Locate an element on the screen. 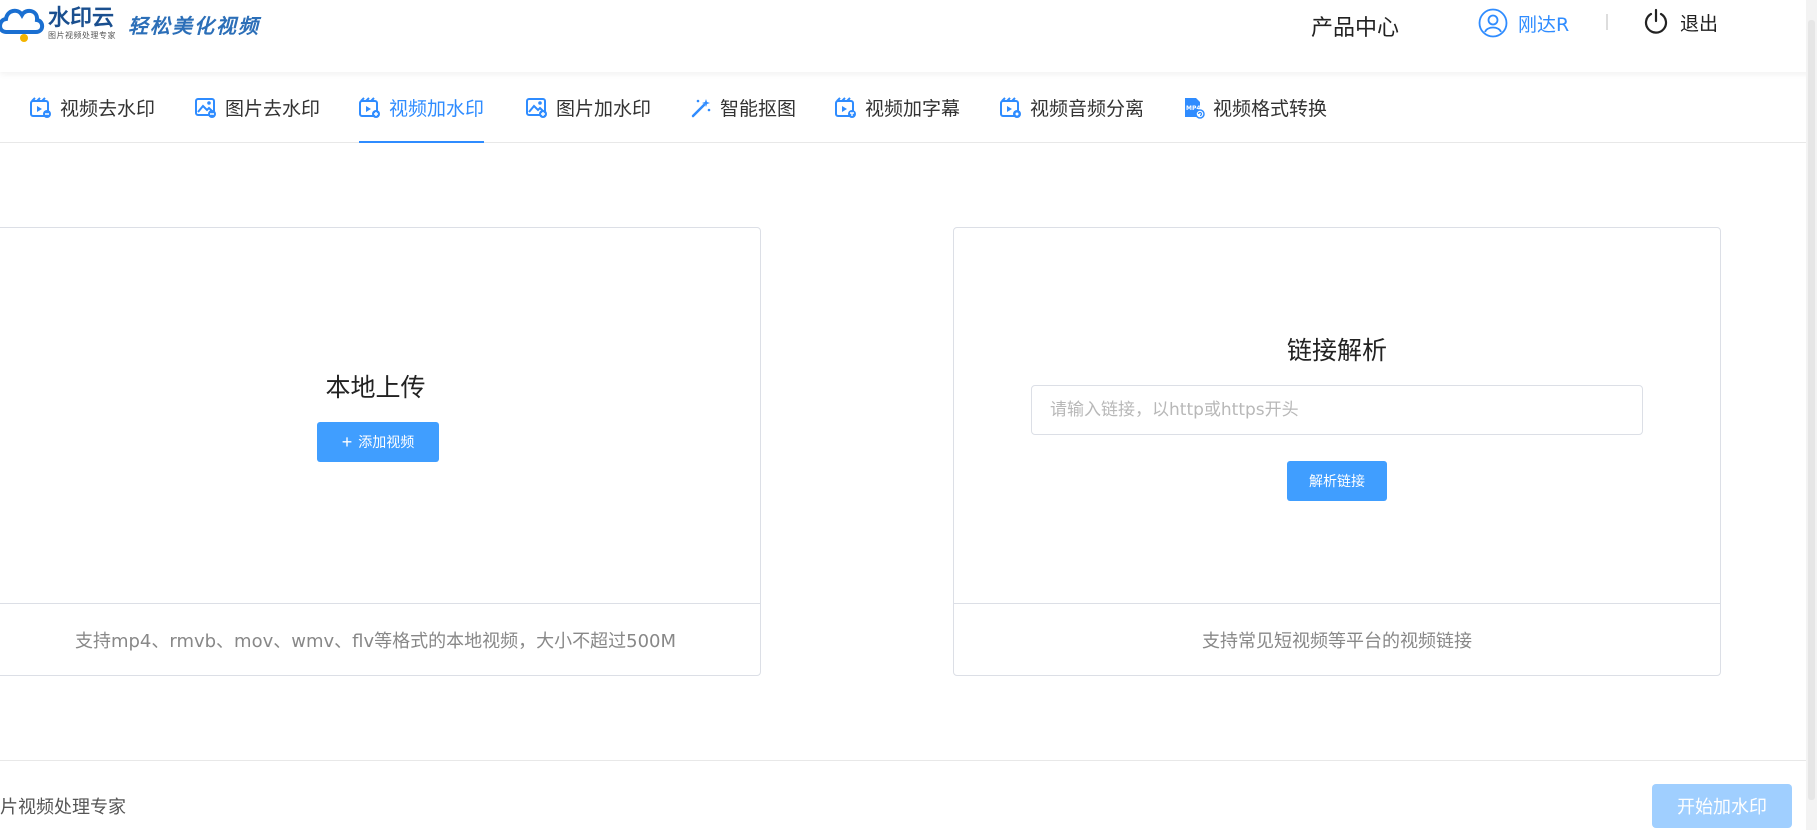  page-scrollbar is located at coordinates (1811, 415).